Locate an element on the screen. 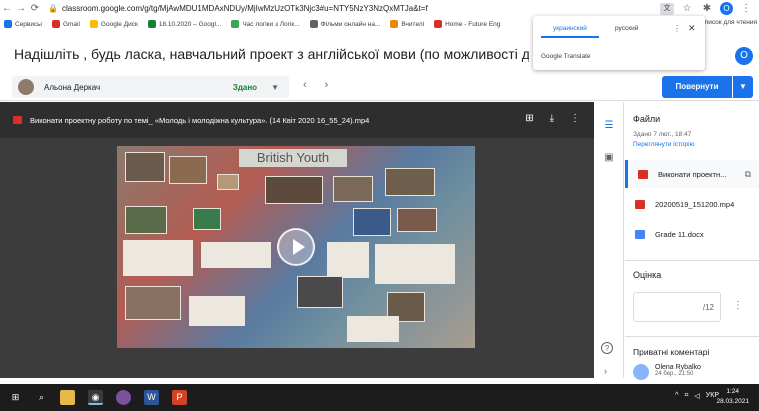  word-icon: W is located at coordinates (151, 397).